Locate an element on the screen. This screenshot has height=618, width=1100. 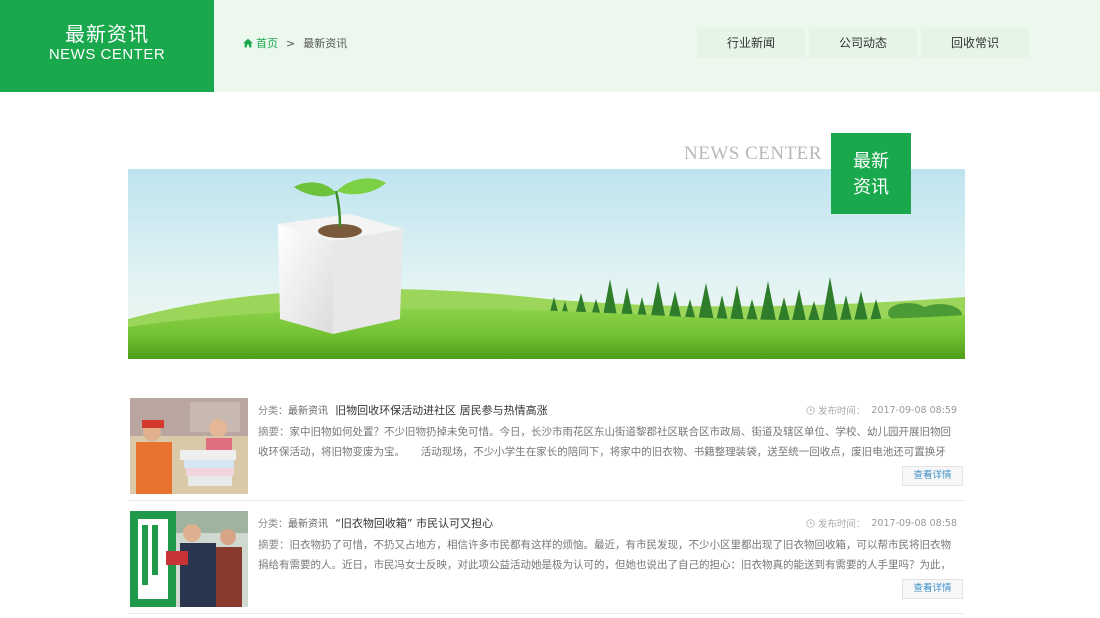
subnav-item-company-news: 公司动态 is located at coordinates (863, 43).